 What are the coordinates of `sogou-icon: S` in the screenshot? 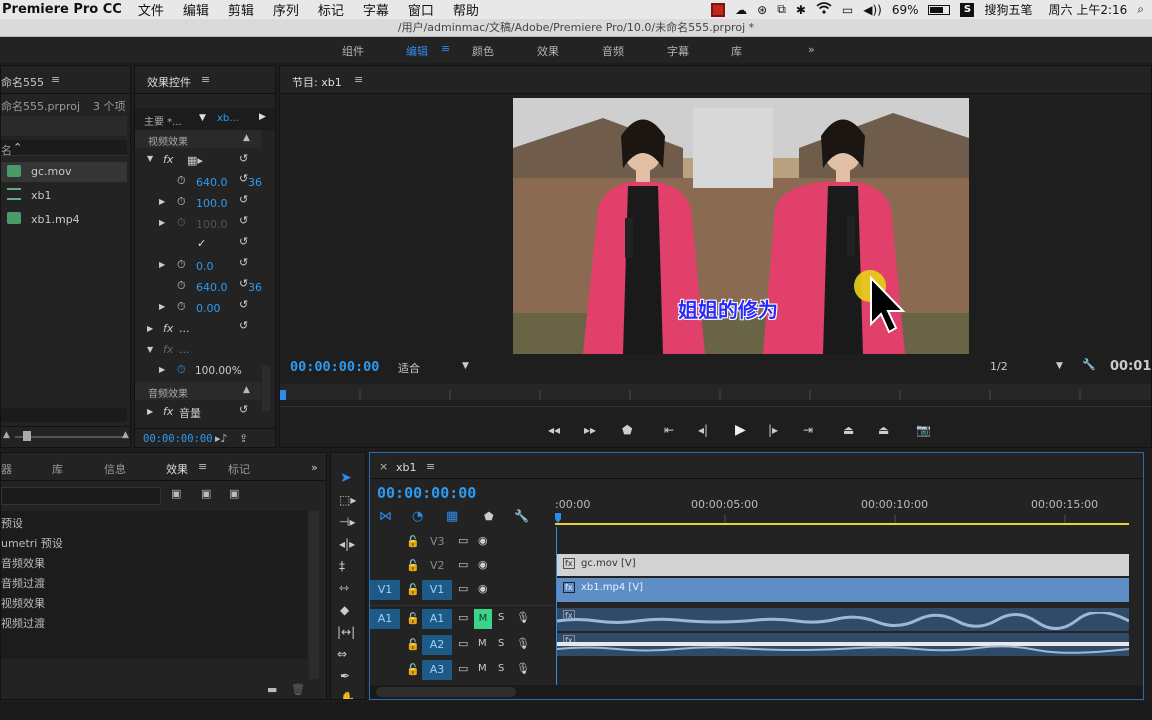 It's located at (967, 9).